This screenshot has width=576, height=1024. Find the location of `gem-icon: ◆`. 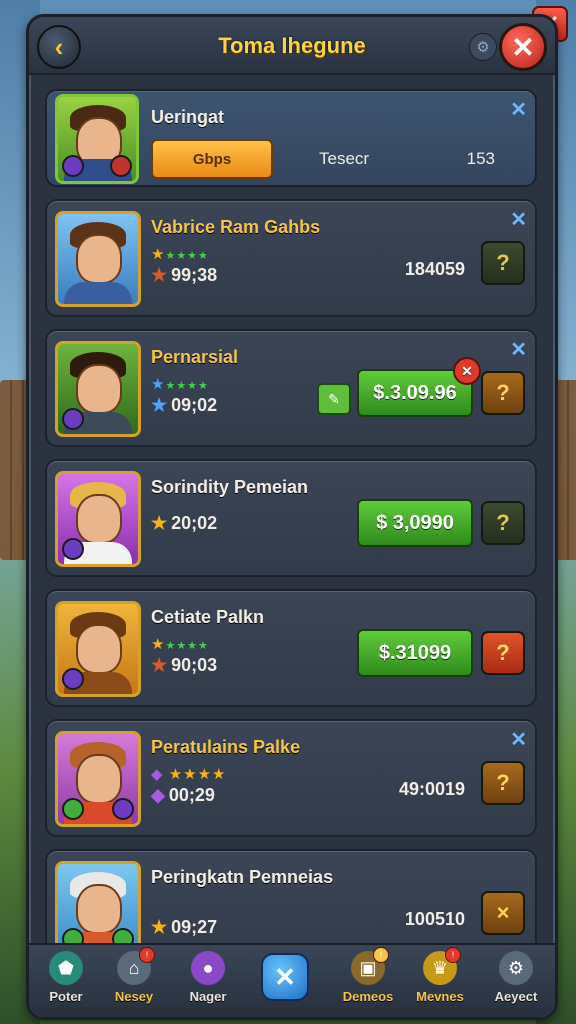

gem-icon: ◆ is located at coordinates (158, 795).